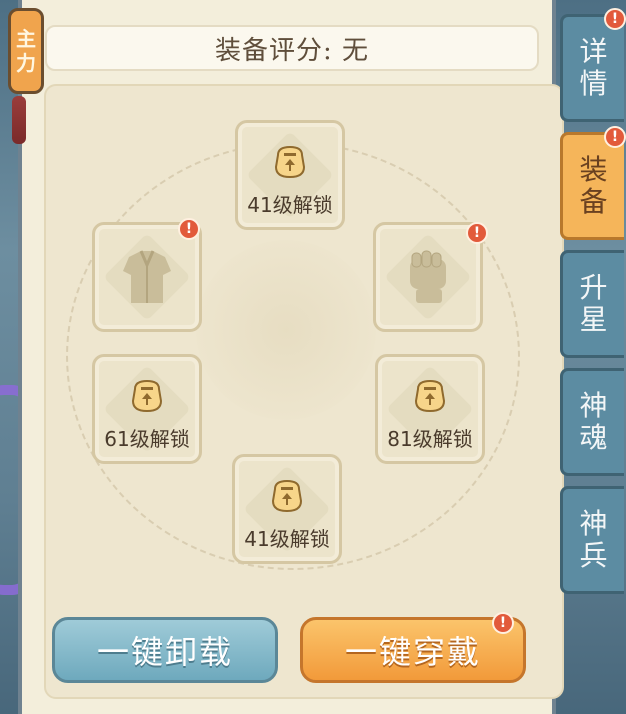  Describe the element at coordinates (592, 540) in the screenshot. I see `tab-divine-weapon: 神 兵` at that location.